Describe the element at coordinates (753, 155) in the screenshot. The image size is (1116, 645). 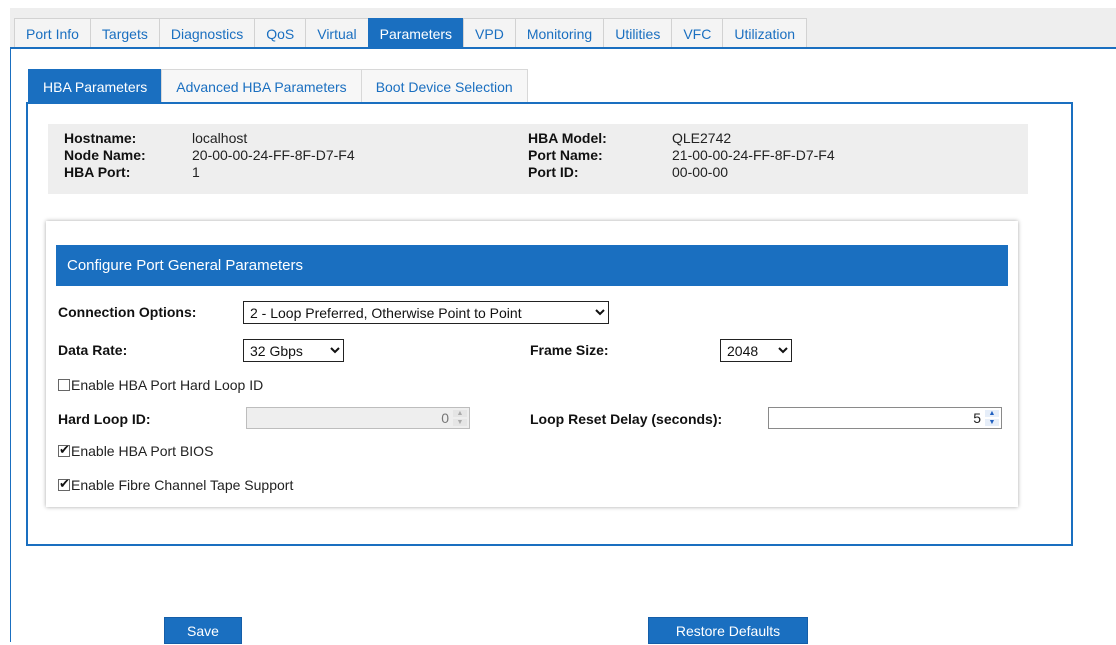
I see `port-name-value: 21-00-00-24-FF-8F-D7-F4` at that location.